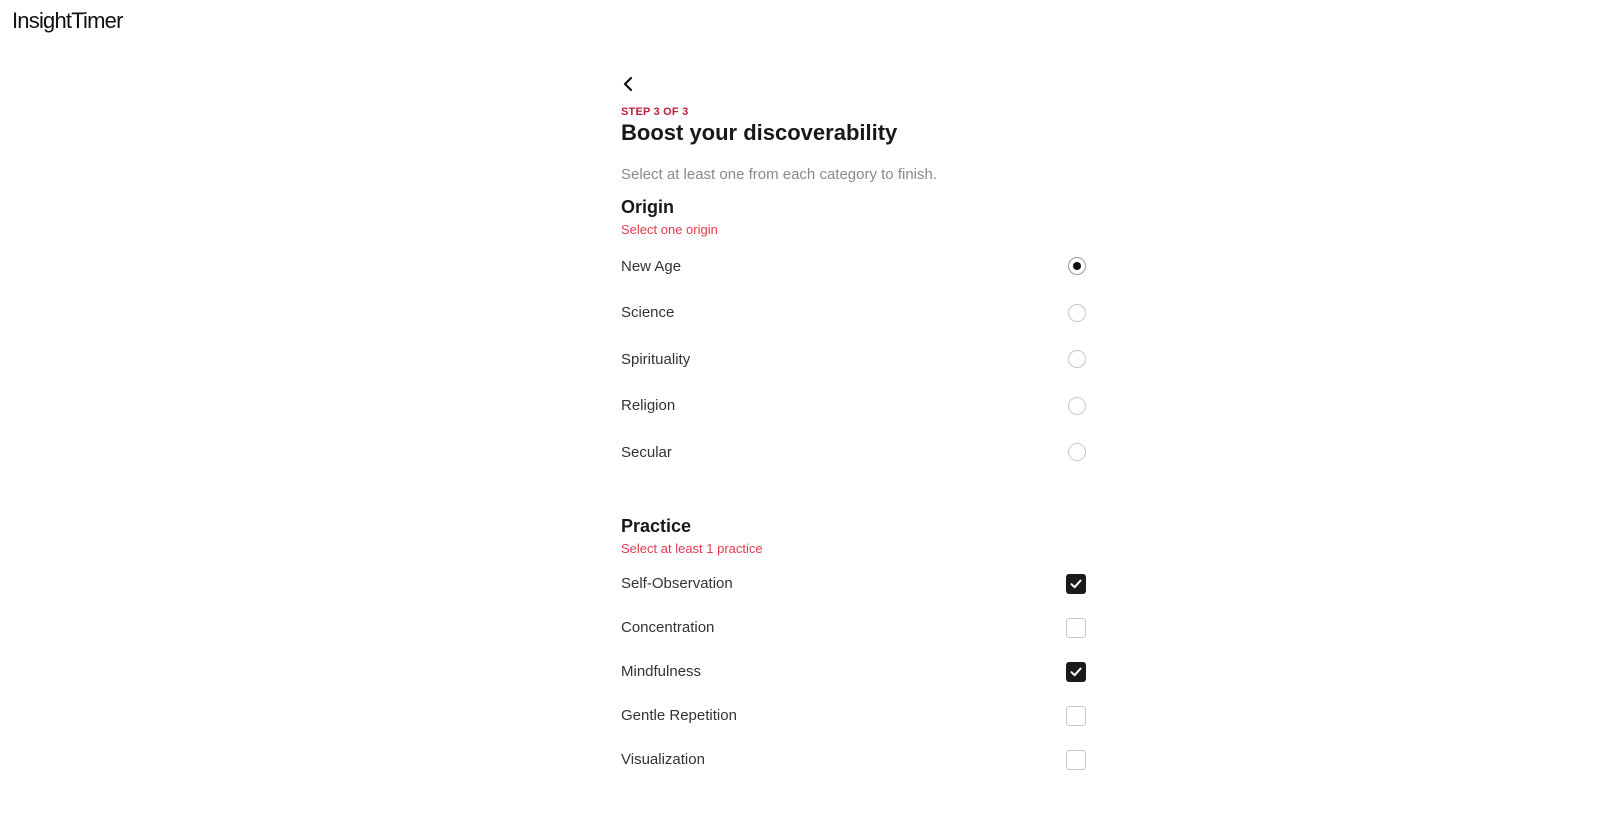 This screenshot has width=1600, height=820. I want to click on origin-option-religion: Religion, so click(854, 406).